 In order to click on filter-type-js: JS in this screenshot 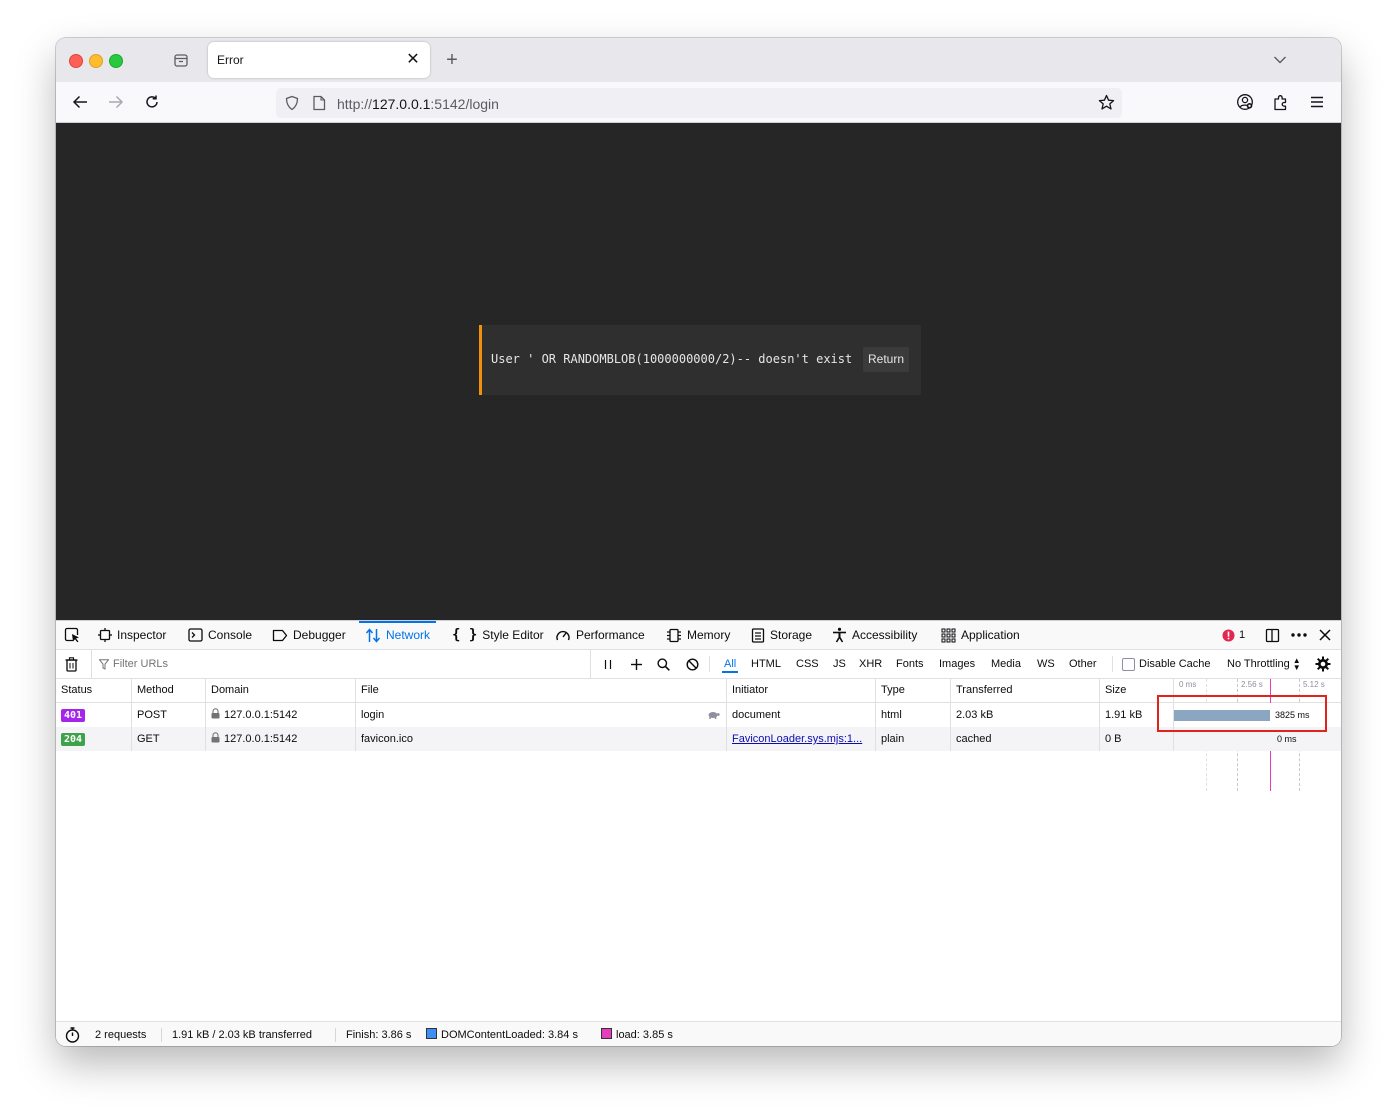, I will do `click(839, 664)`.